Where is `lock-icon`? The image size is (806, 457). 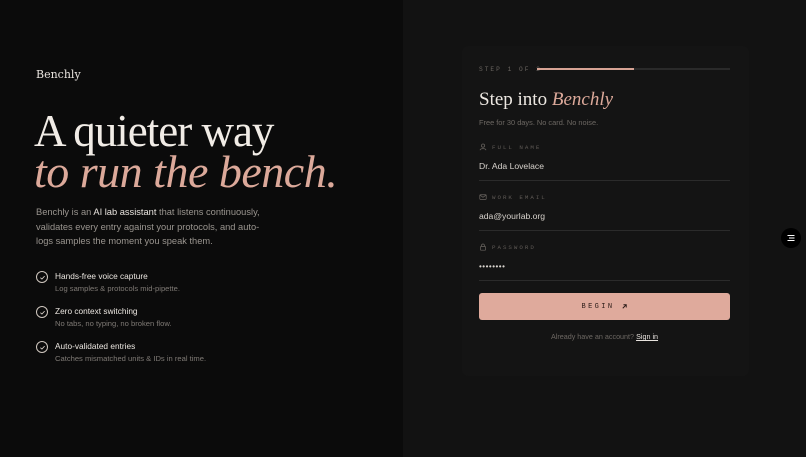
lock-icon is located at coordinates (483, 247).